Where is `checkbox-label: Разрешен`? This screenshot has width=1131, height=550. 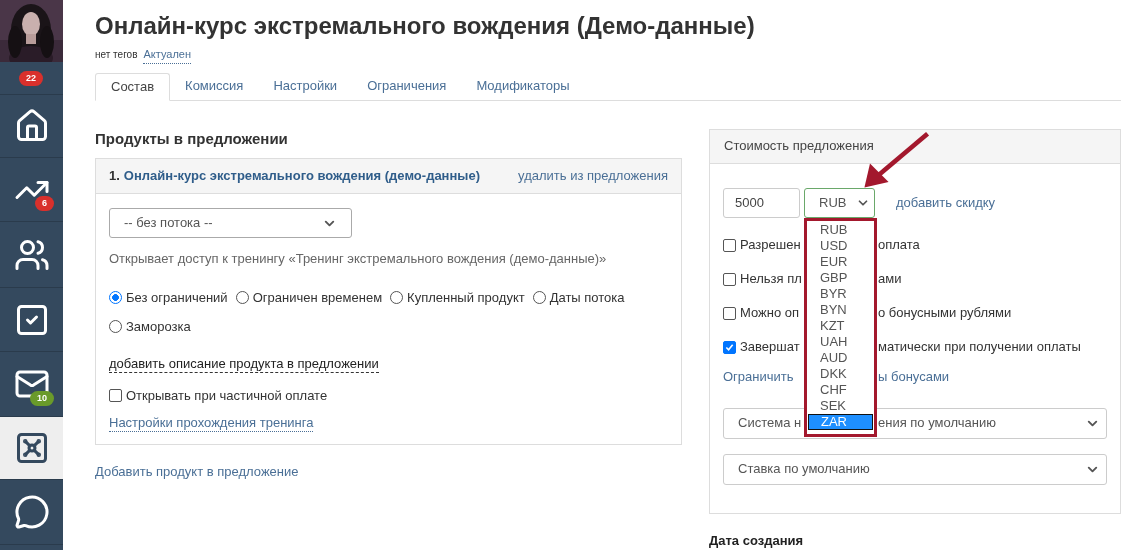
checkbox-label: Разрешен is located at coordinates (770, 245).